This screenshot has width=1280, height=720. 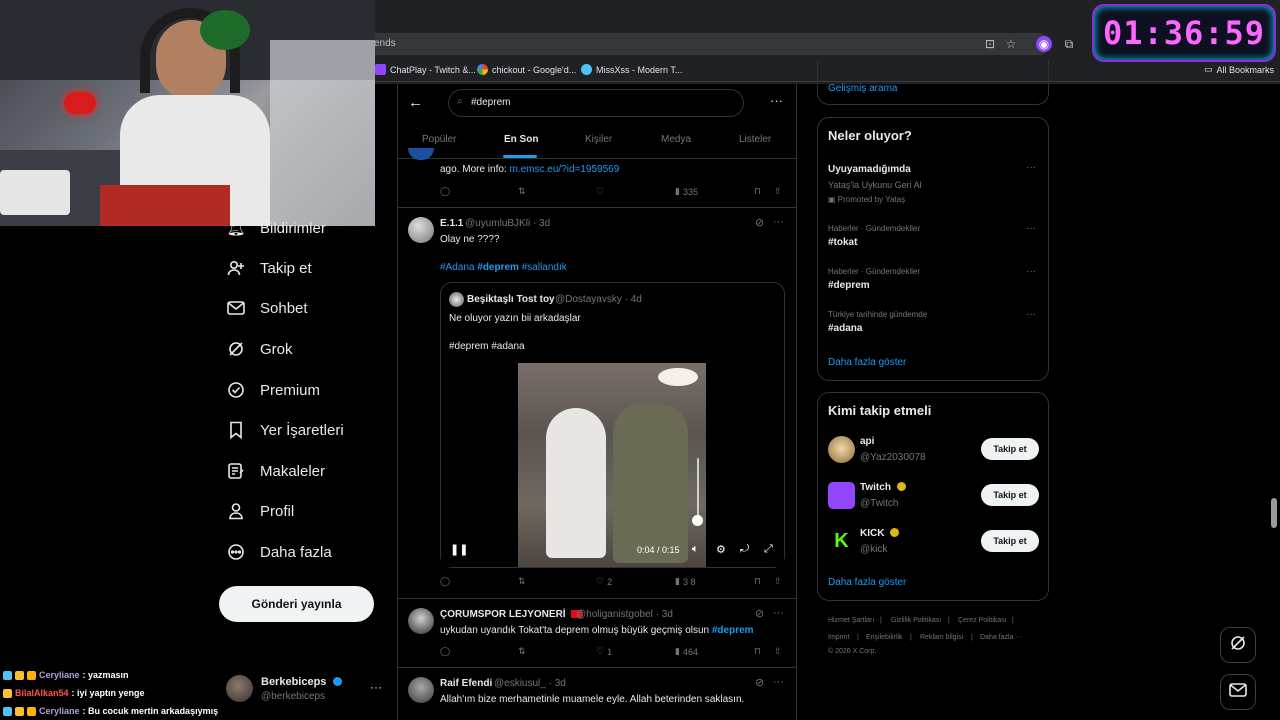 I want to click on hashtag-link: #Adana, so click(x=457, y=267).